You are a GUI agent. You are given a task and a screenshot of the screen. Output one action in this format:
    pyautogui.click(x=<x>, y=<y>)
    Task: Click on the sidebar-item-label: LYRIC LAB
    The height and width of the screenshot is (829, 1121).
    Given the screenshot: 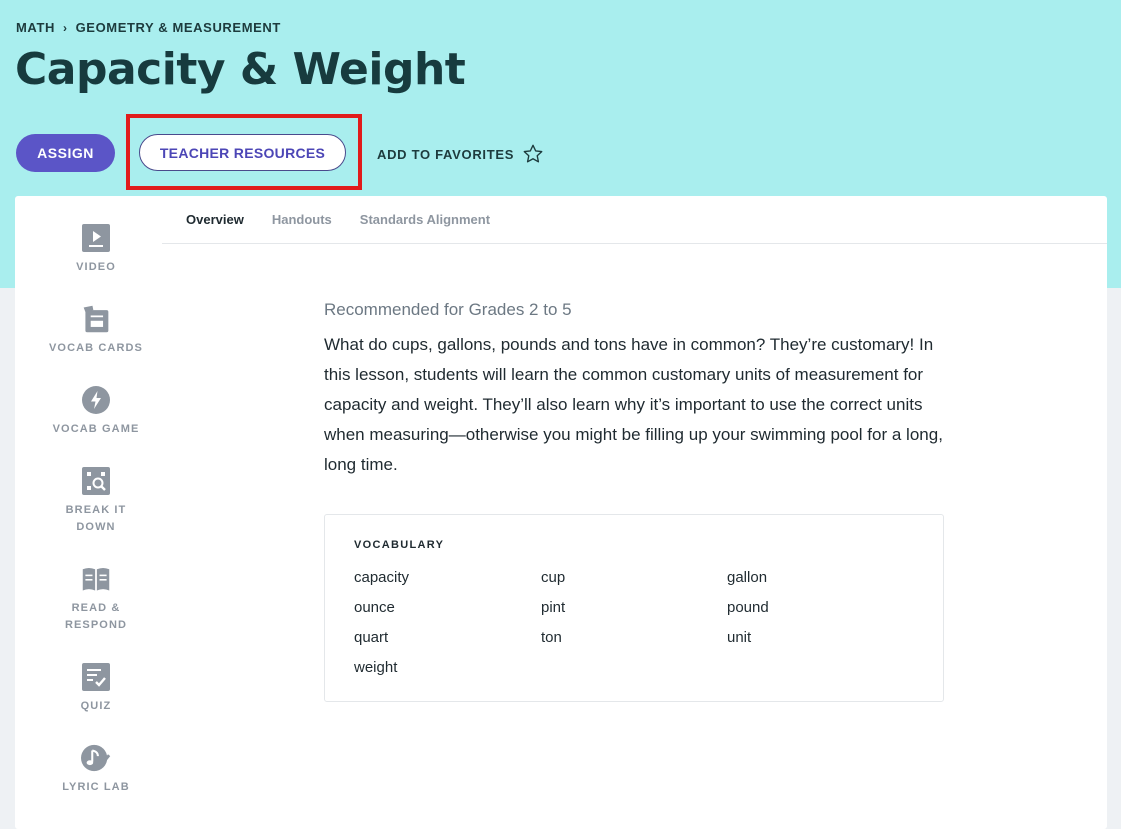 What is the action you would take?
    pyautogui.click(x=96, y=787)
    